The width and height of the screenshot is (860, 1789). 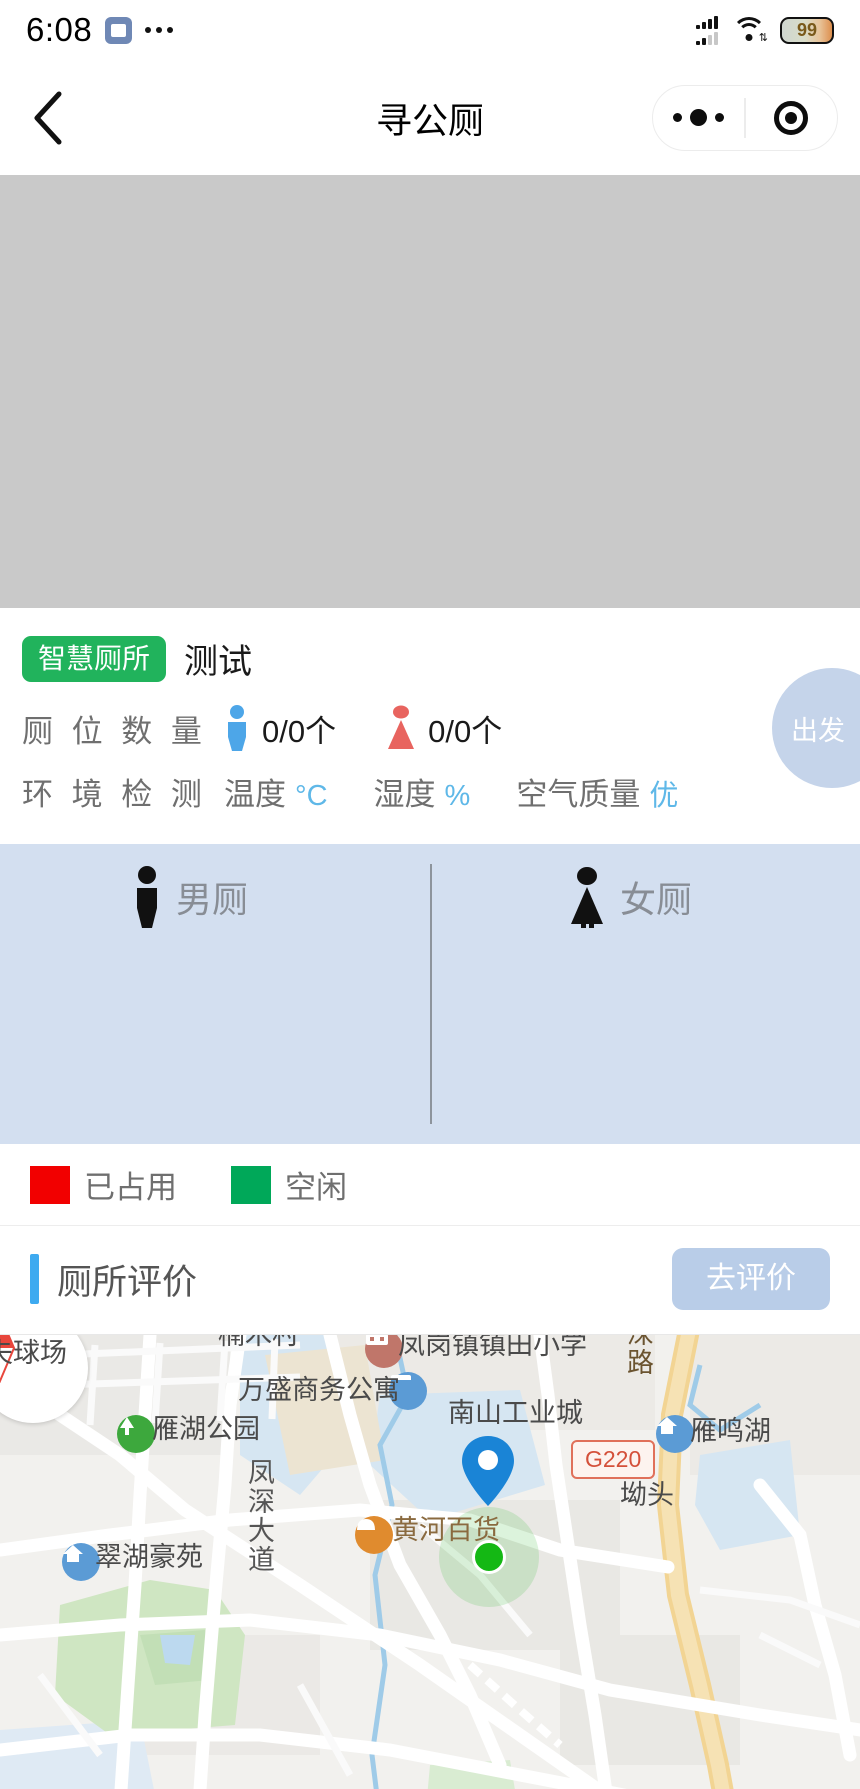 I want to click on legend-item-free: 空闲, so click(x=289, y=1184).